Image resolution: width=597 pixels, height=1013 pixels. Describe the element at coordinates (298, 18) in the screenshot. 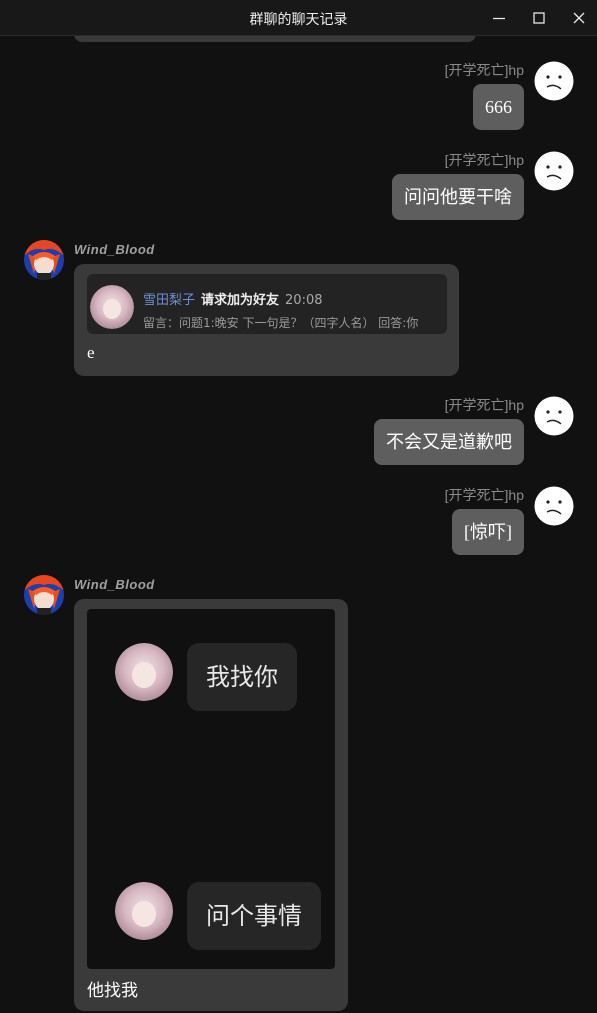

I see `title-bar: 群聊的聊天记录` at that location.